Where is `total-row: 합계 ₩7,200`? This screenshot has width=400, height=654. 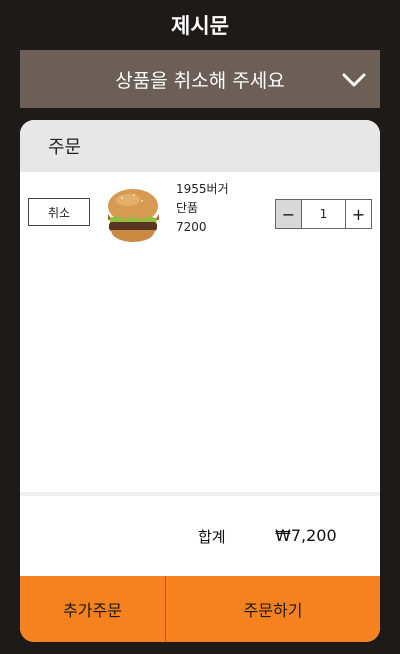
total-row: 합계 ₩7,200 is located at coordinates (200, 536).